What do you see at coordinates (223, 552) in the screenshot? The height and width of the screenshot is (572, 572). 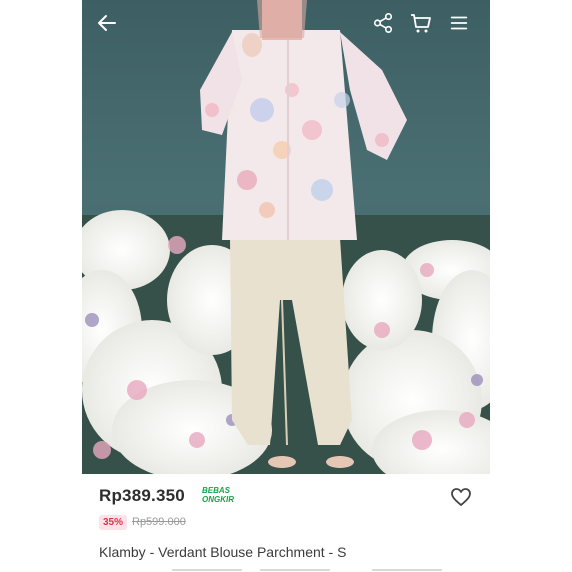 I see `product-title: Klamby - Verdant Blouse Parchment - S` at bounding box center [223, 552].